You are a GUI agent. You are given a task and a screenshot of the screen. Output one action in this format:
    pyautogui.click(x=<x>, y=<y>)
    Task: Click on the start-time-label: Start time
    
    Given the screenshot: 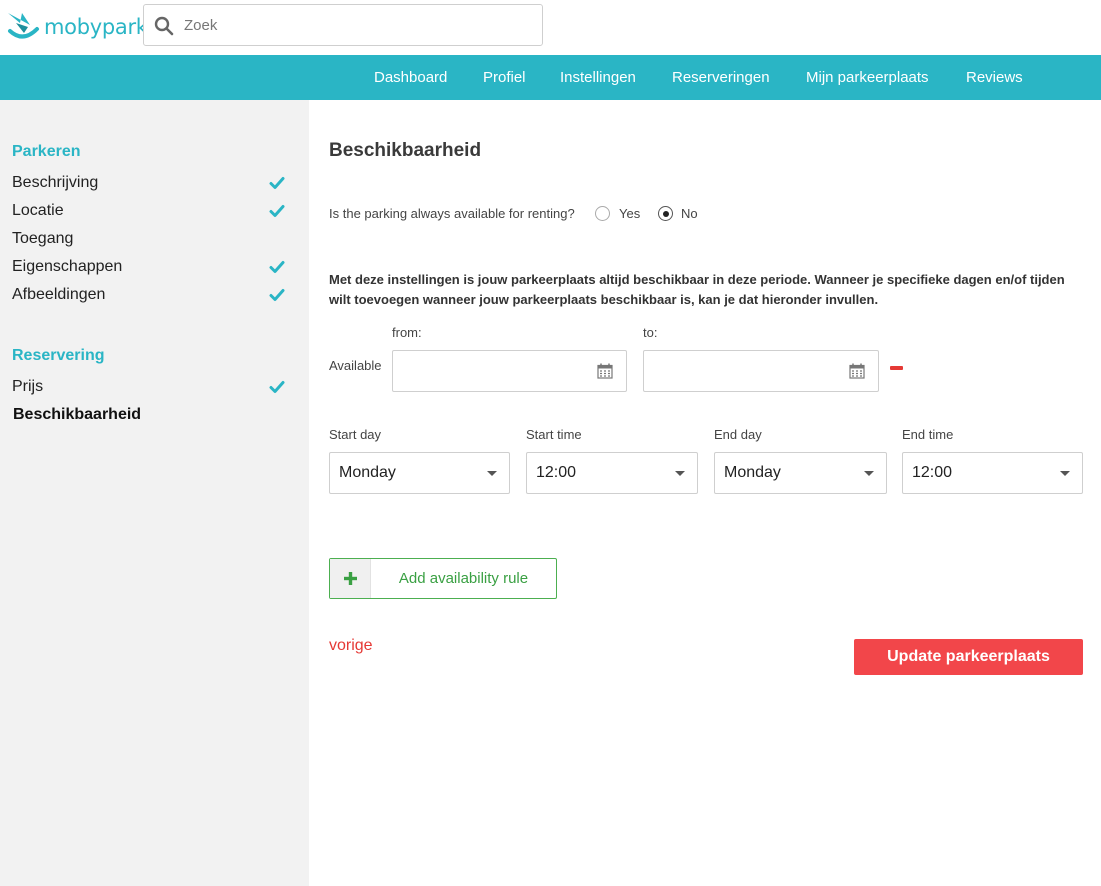 What is the action you would take?
    pyautogui.click(x=554, y=434)
    